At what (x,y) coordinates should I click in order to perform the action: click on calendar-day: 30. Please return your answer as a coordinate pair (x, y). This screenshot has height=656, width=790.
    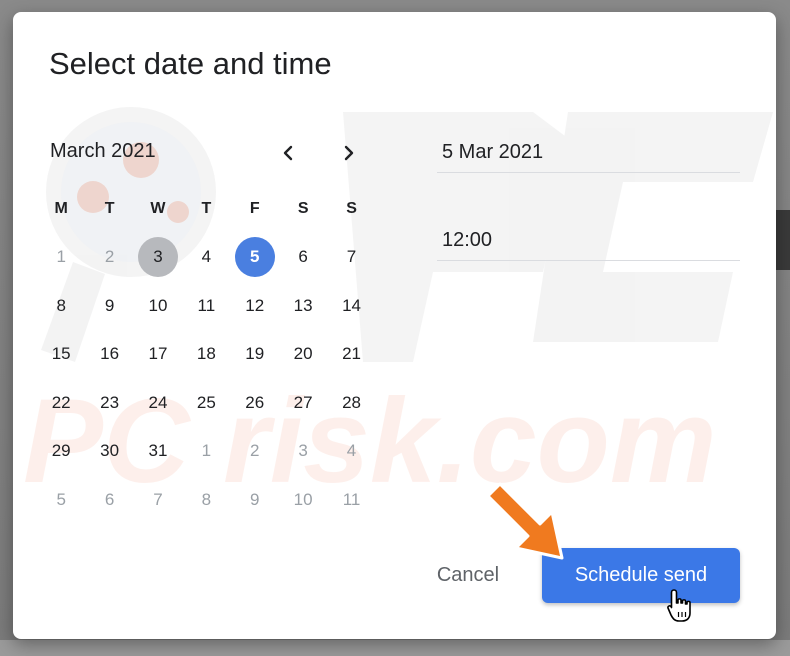
    Looking at the image, I should click on (109, 451).